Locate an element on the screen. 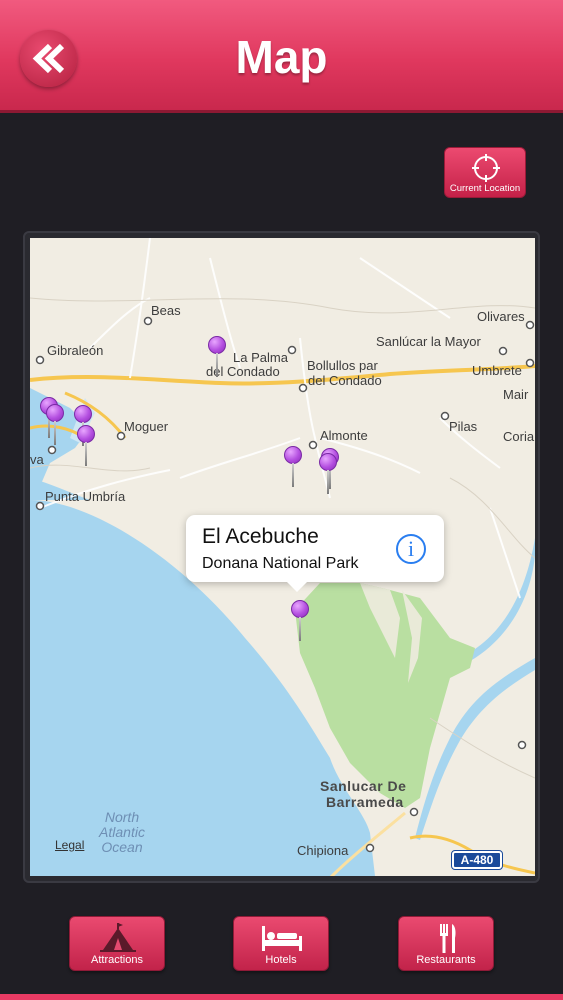 The height and width of the screenshot is (1000, 563). current-location-button: Current Location is located at coordinates (485, 172).